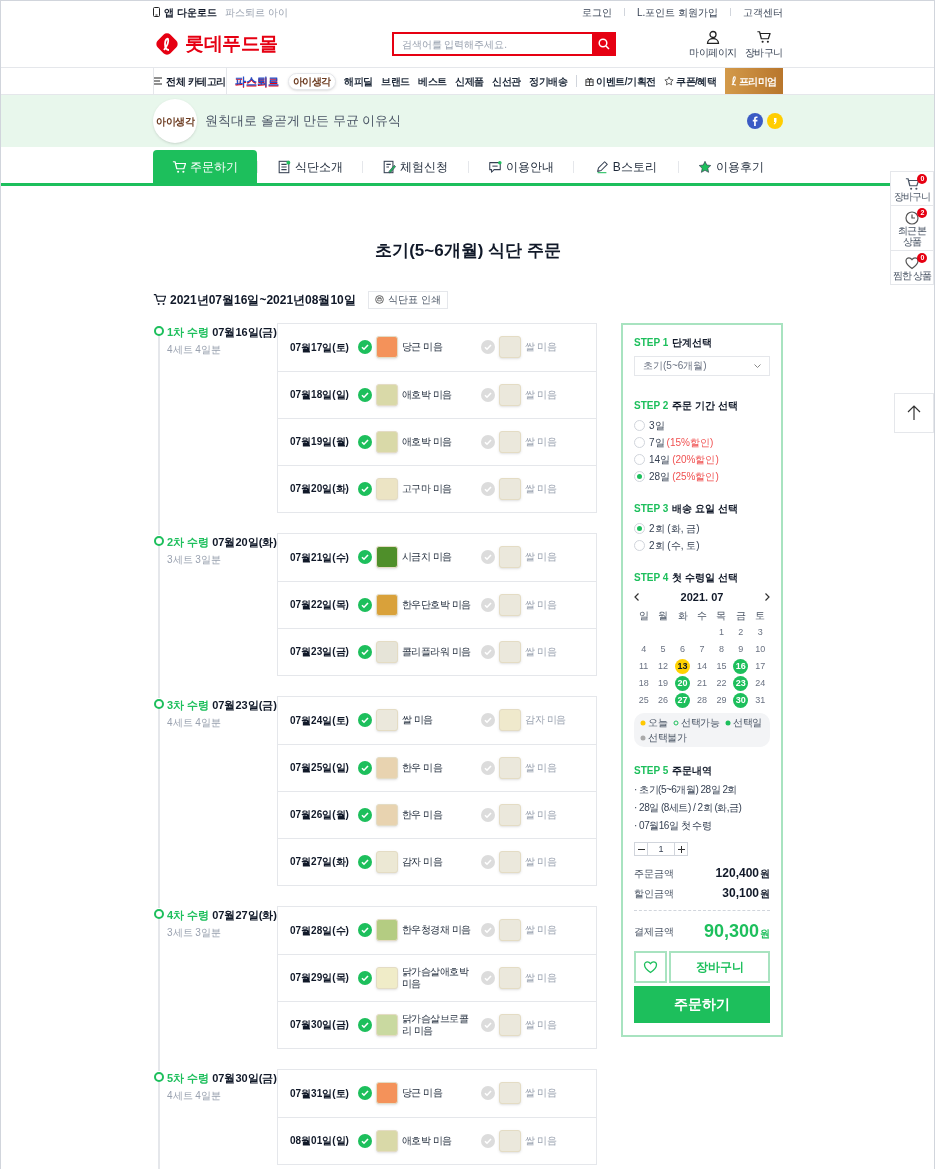 The height and width of the screenshot is (1169, 935). Describe the element at coordinates (753, 81) in the screenshot. I see `premium-button: 프리미엄` at that location.